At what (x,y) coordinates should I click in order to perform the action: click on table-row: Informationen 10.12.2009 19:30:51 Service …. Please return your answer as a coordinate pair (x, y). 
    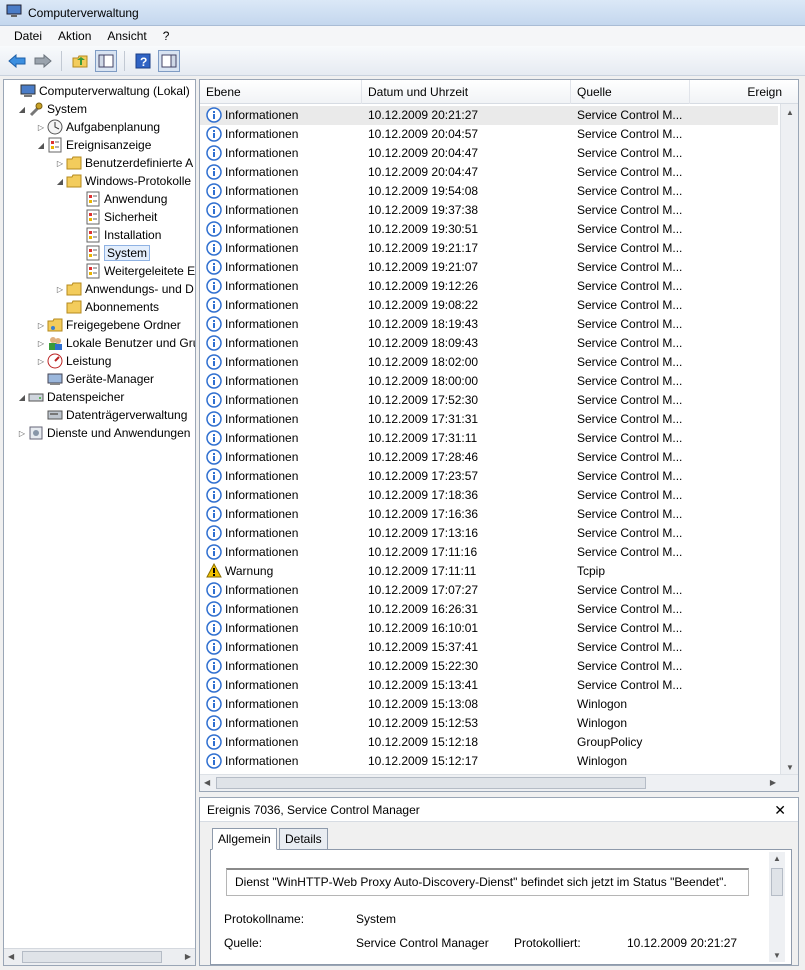
    Looking at the image, I should click on (489, 229).